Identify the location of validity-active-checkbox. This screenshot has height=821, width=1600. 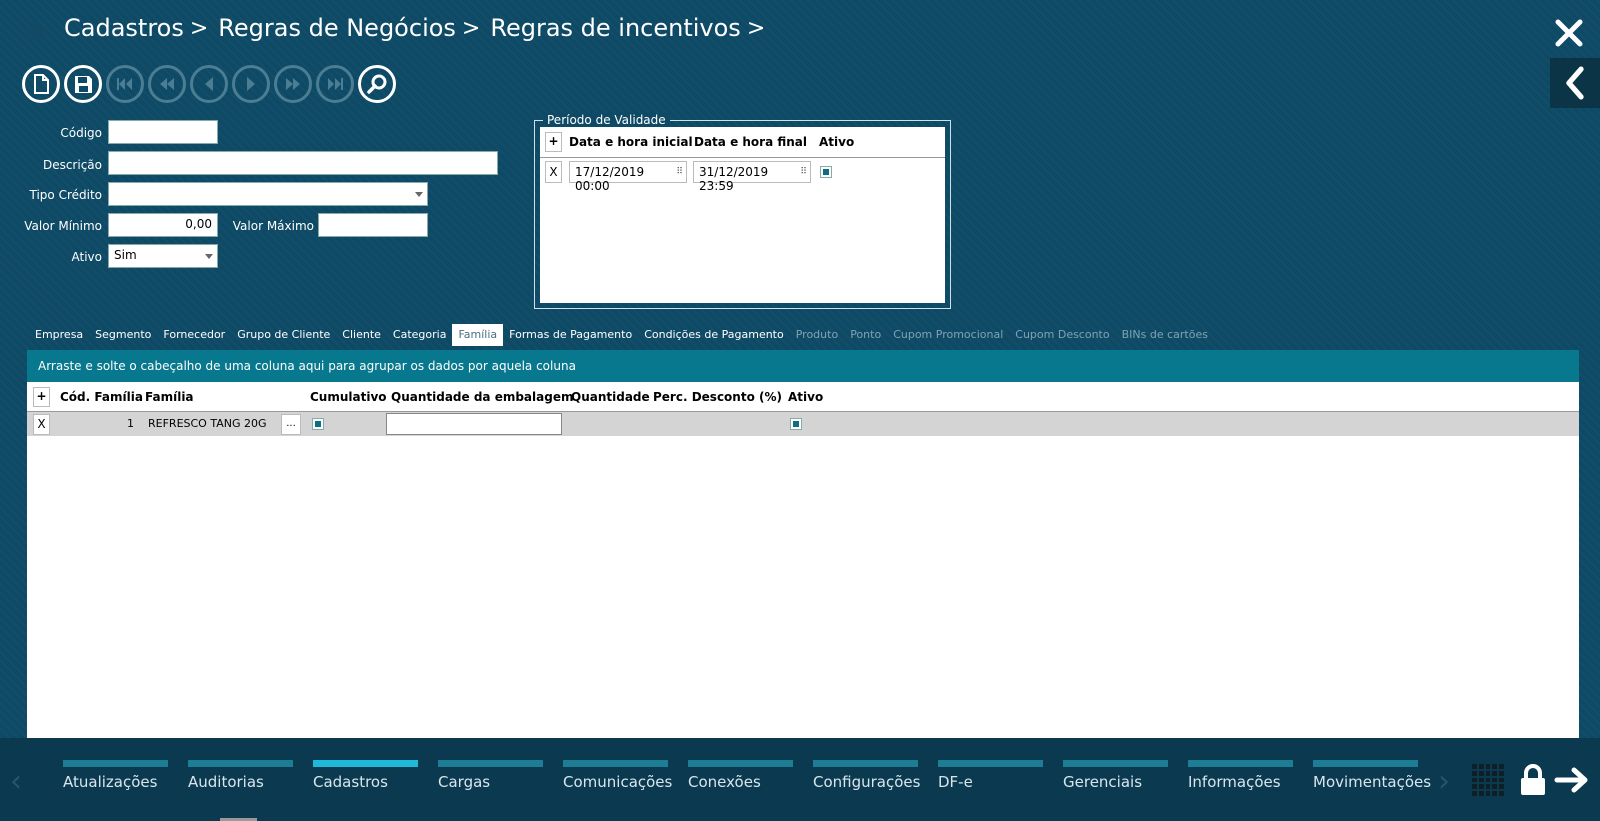
(826, 172).